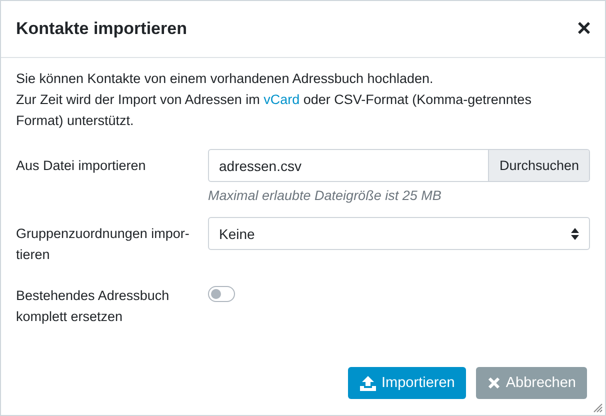 This screenshot has width=606, height=416. What do you see at coordinates (101, 29) in the screenshot?
I see `dialog-title: Kontakte importieren` at bounding box center [101, 29].